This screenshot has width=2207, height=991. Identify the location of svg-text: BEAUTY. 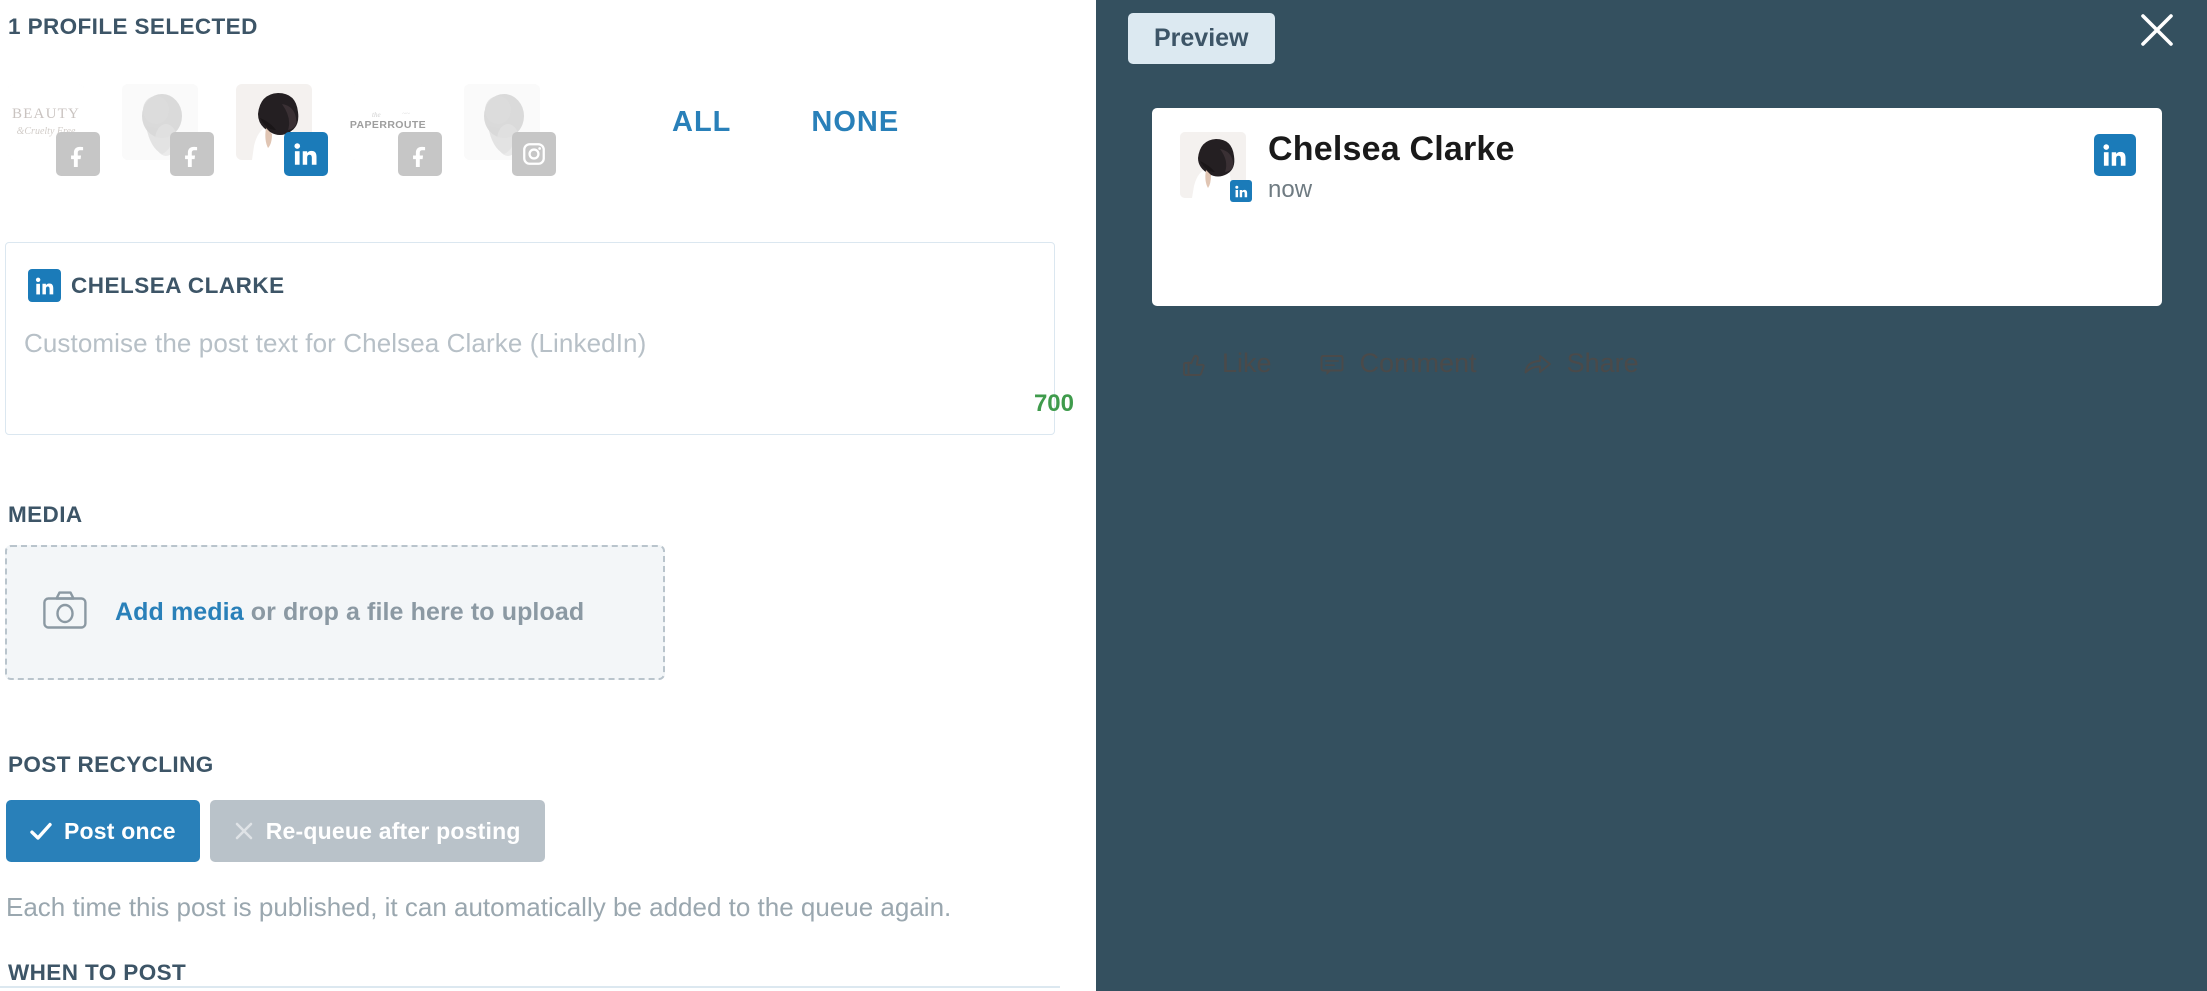
(46, 114).